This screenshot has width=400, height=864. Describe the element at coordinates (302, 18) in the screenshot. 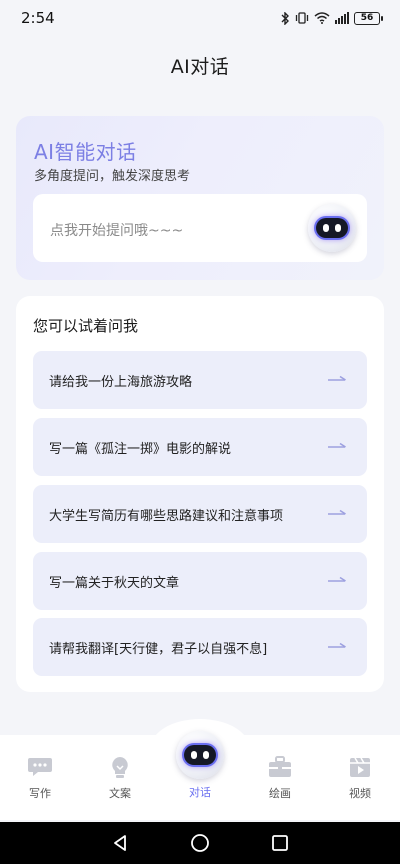

I see `vibrate-icon` at that location.